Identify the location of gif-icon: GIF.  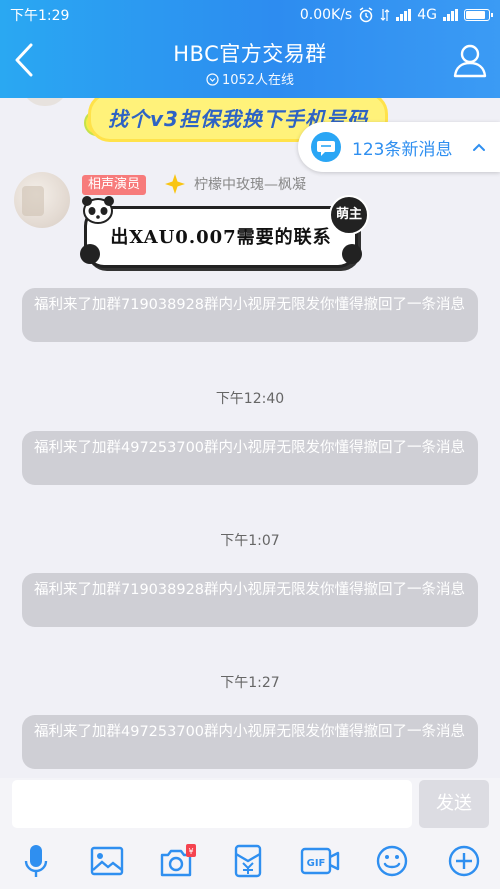
(320, 861).